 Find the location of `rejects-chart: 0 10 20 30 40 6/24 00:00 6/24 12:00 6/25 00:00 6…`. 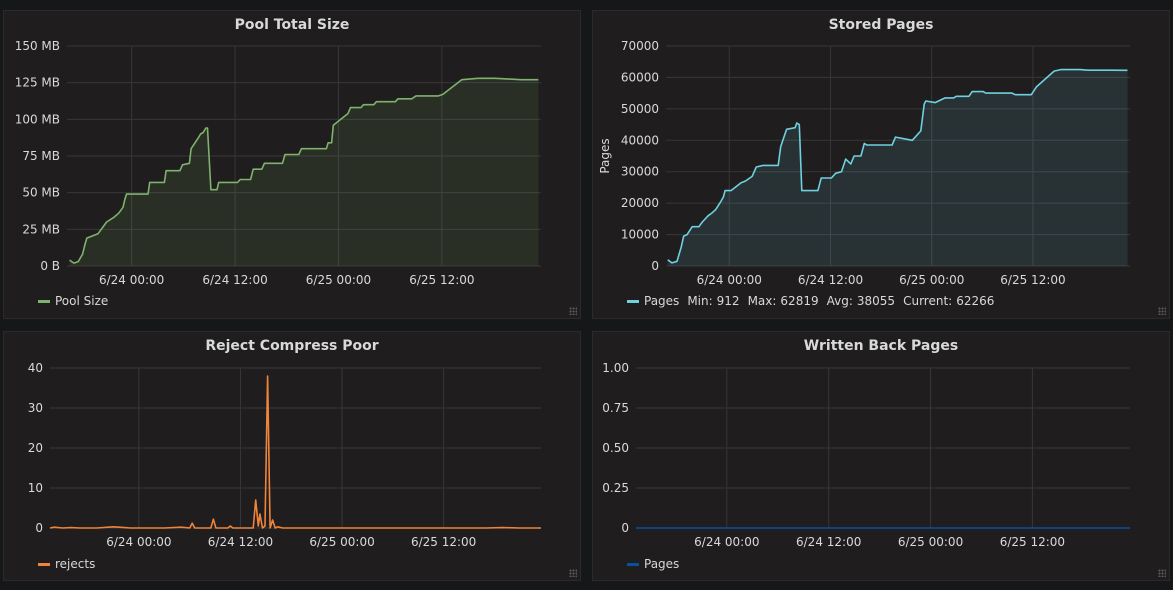

rejects-chart: 0 10 20 30 40 6/24 00:00 6/24 12:00 6/25 00:00 6… is located at coordinates (284, 455).